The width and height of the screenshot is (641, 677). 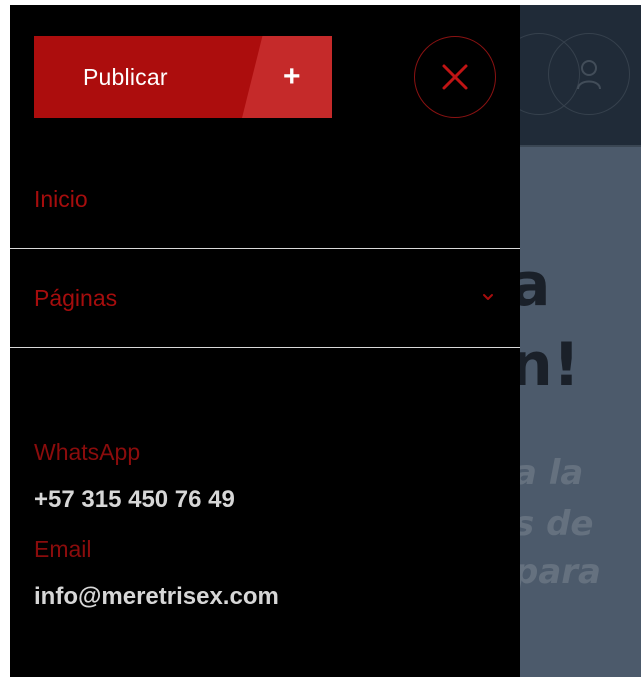 I want to click on close-menu-button, so click(x=455, y=77).